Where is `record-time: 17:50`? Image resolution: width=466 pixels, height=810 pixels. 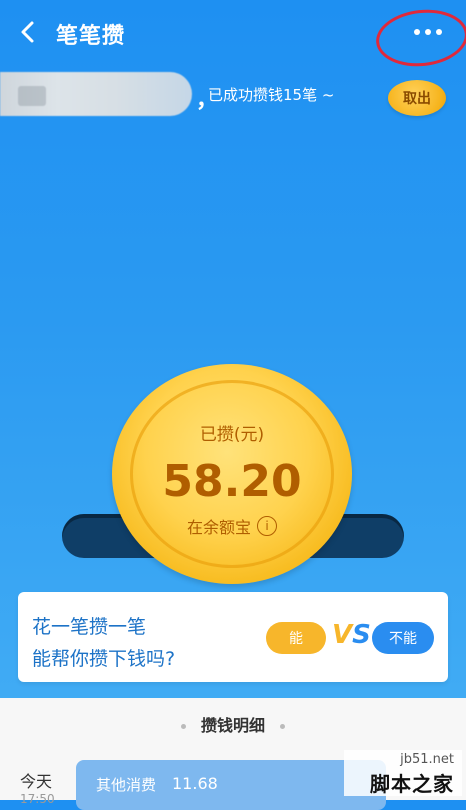 record-time: 17:50 is located at coordinates (37, 799).